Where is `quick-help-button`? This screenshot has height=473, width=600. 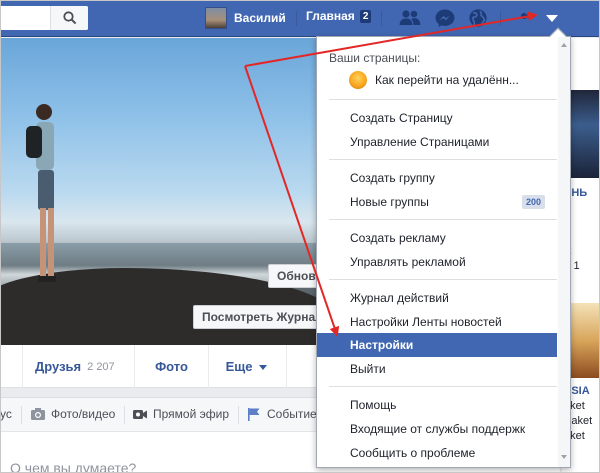
quick-help-button is located at coordinates (527, 18).